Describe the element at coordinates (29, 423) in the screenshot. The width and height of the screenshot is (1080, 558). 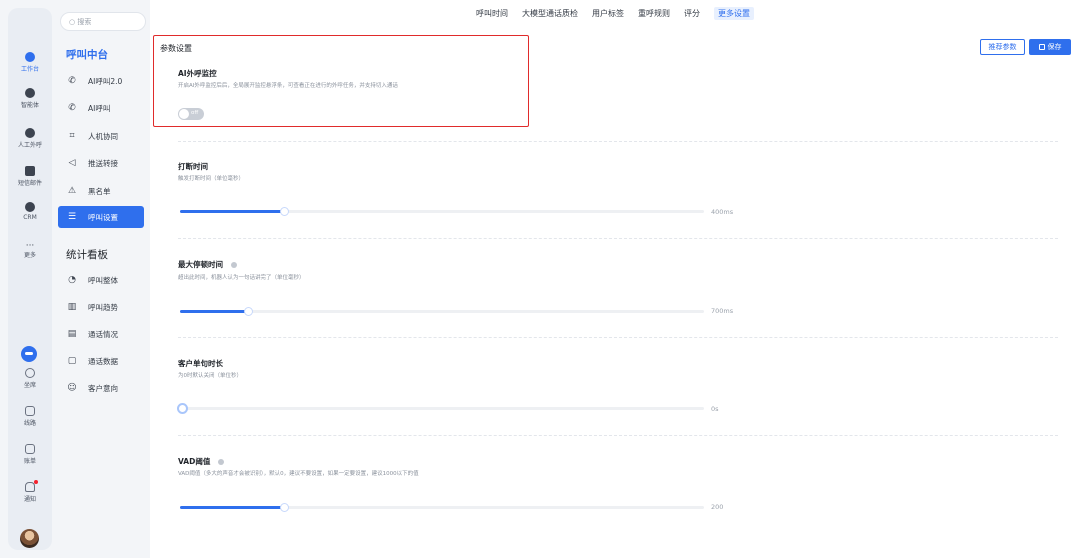
I see `rail-label: 线路` at that location.